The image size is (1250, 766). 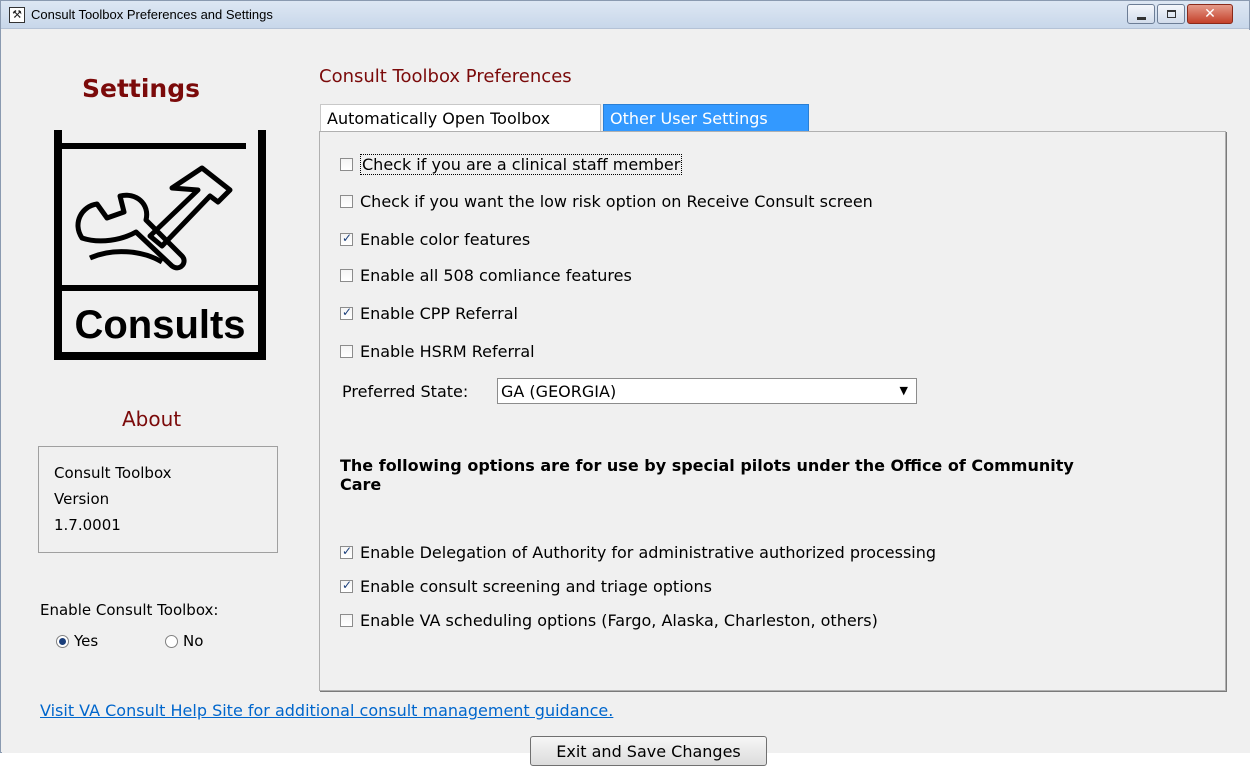 I want to click on option-clinical-staff: Check if you are a clinical staff member, so click(x=511, y=164).